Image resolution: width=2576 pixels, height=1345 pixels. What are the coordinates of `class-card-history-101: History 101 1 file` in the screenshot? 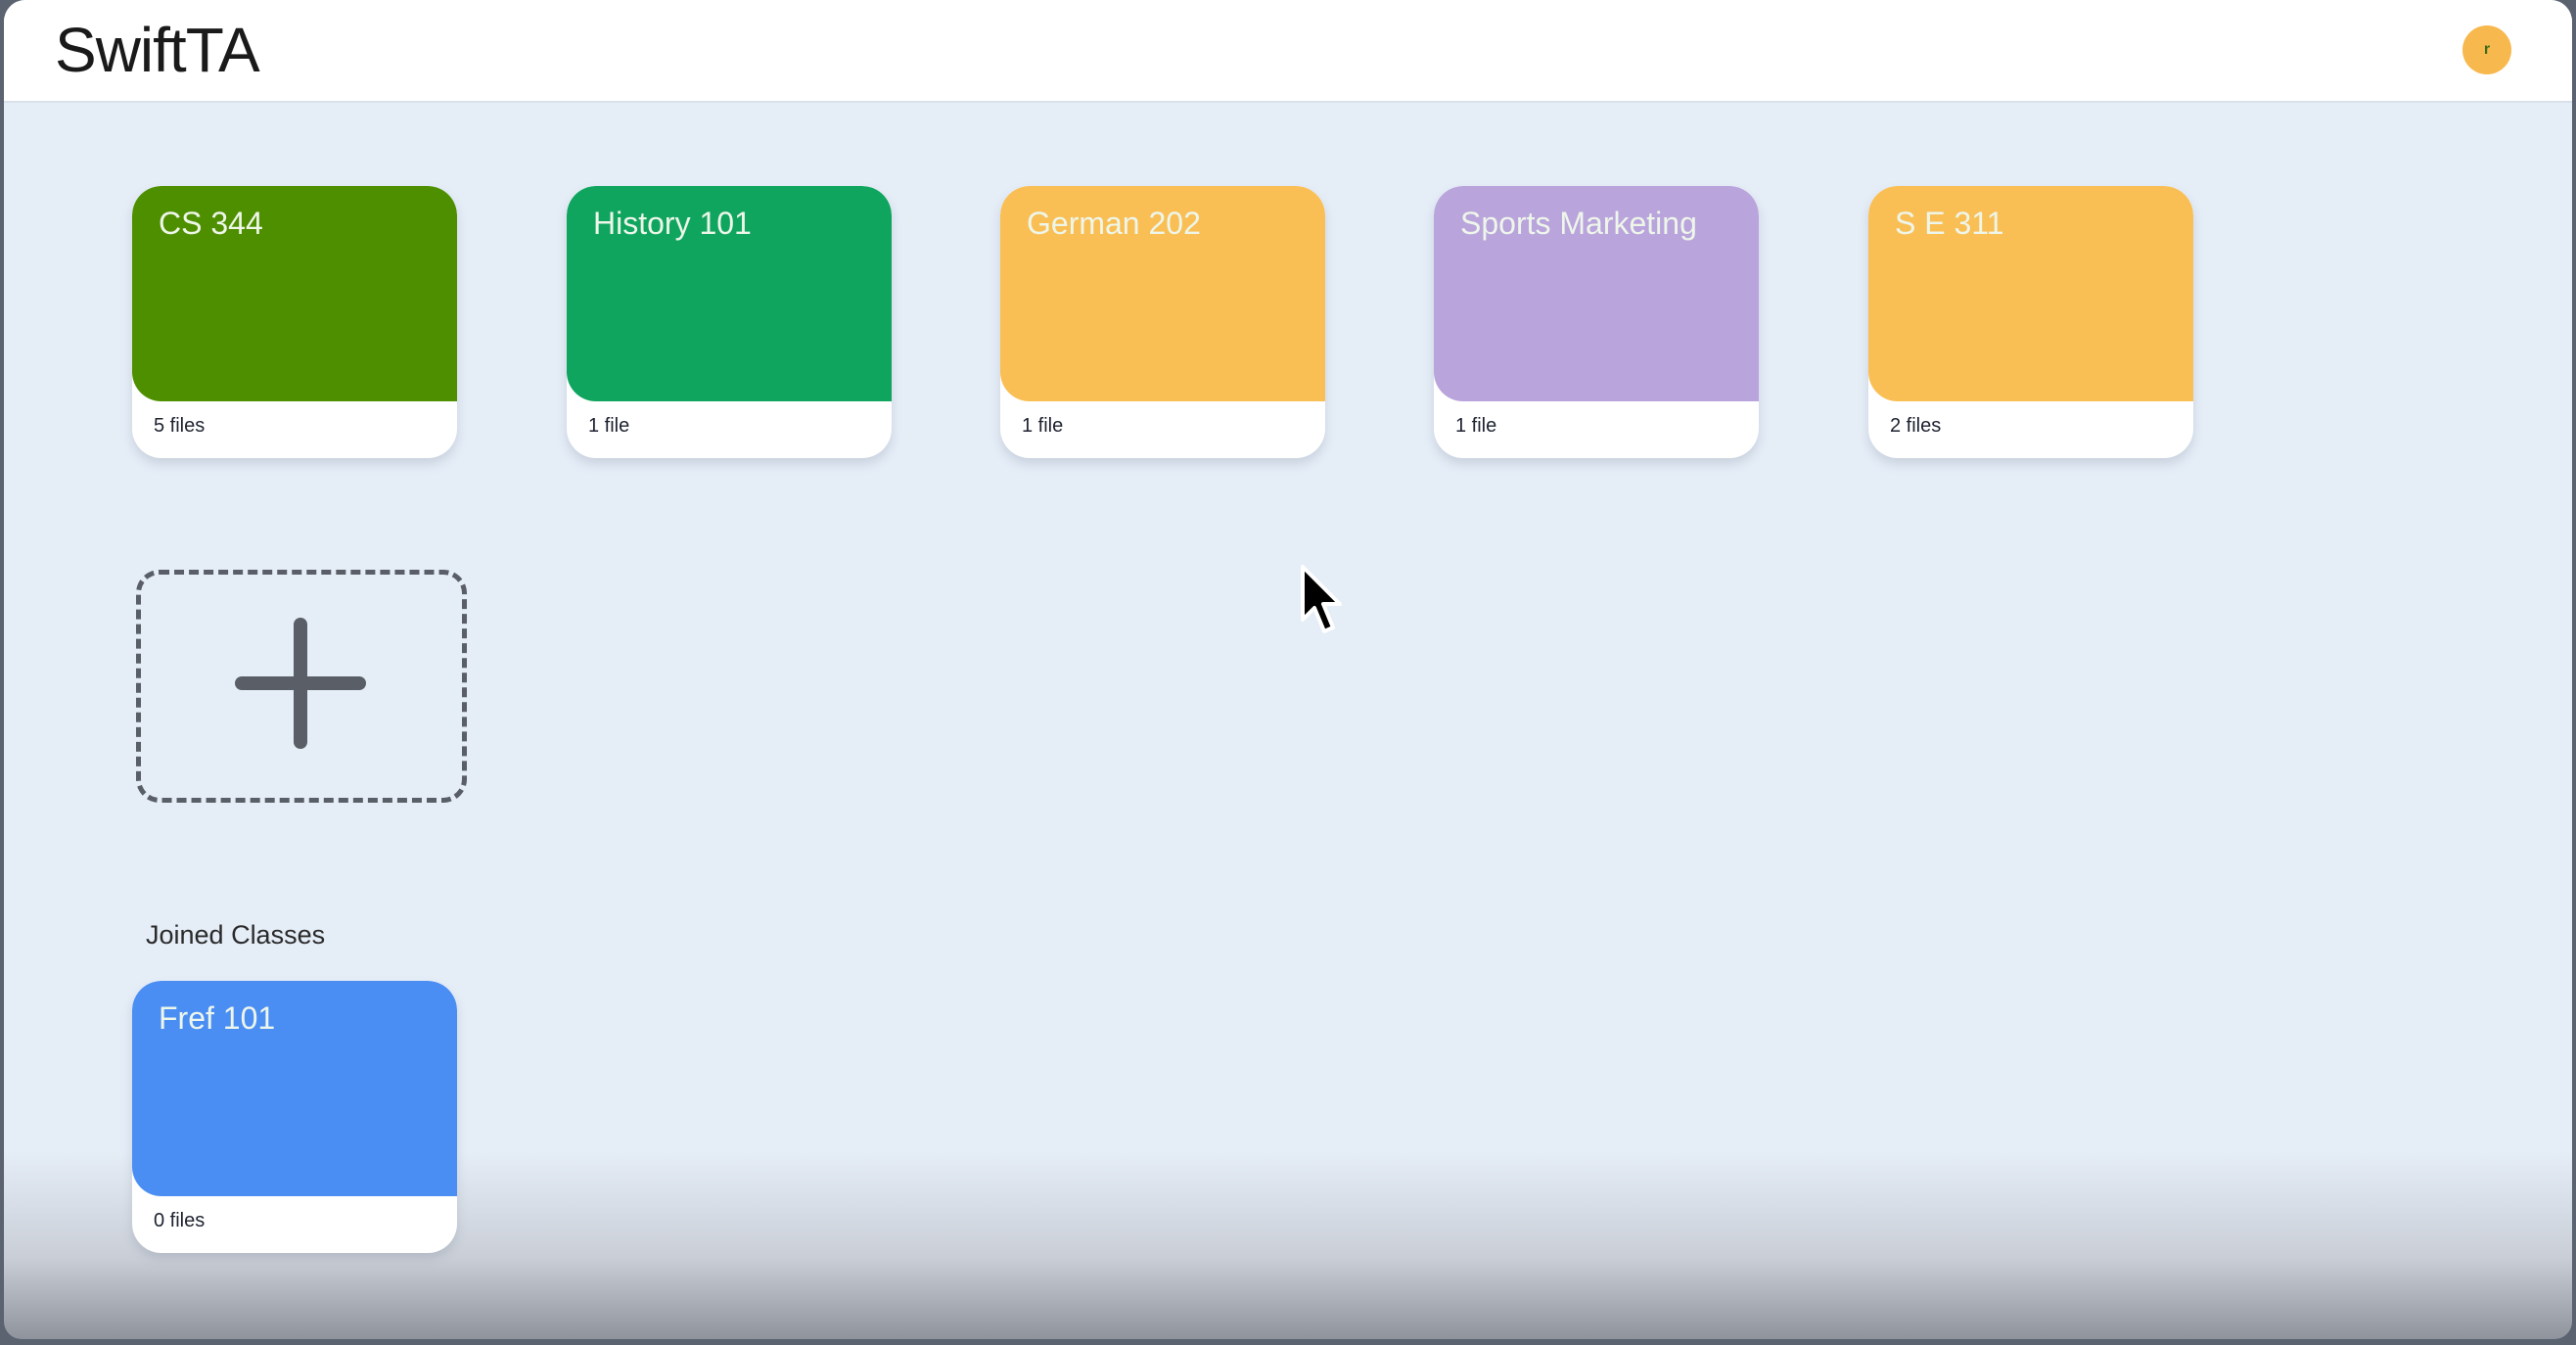 It's located at (729, 322).